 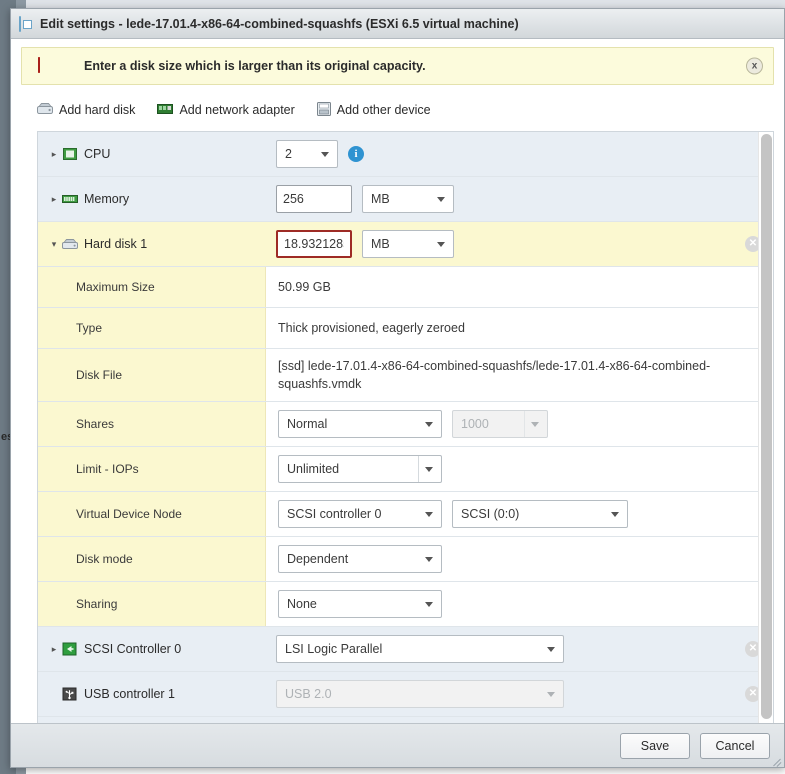 I want to click on disk-detail-label-text: Disk mode, so click(x=104, y=559).